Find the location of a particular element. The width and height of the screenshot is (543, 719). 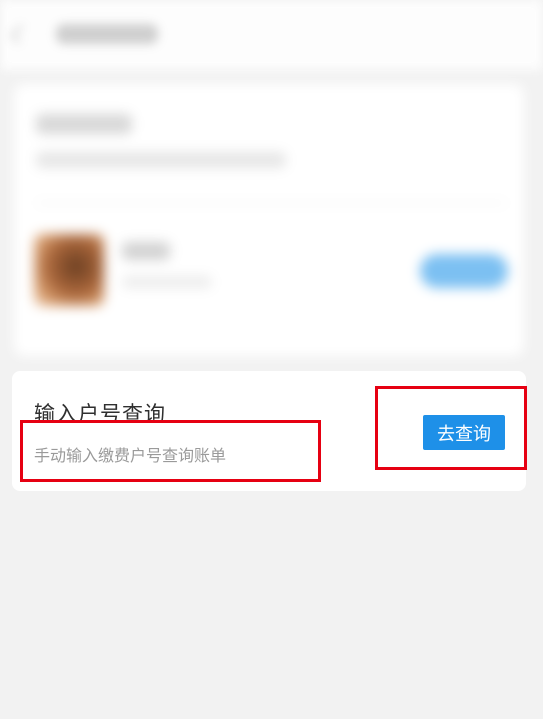

top-navigation-bar is located at coordinates (271, 35).